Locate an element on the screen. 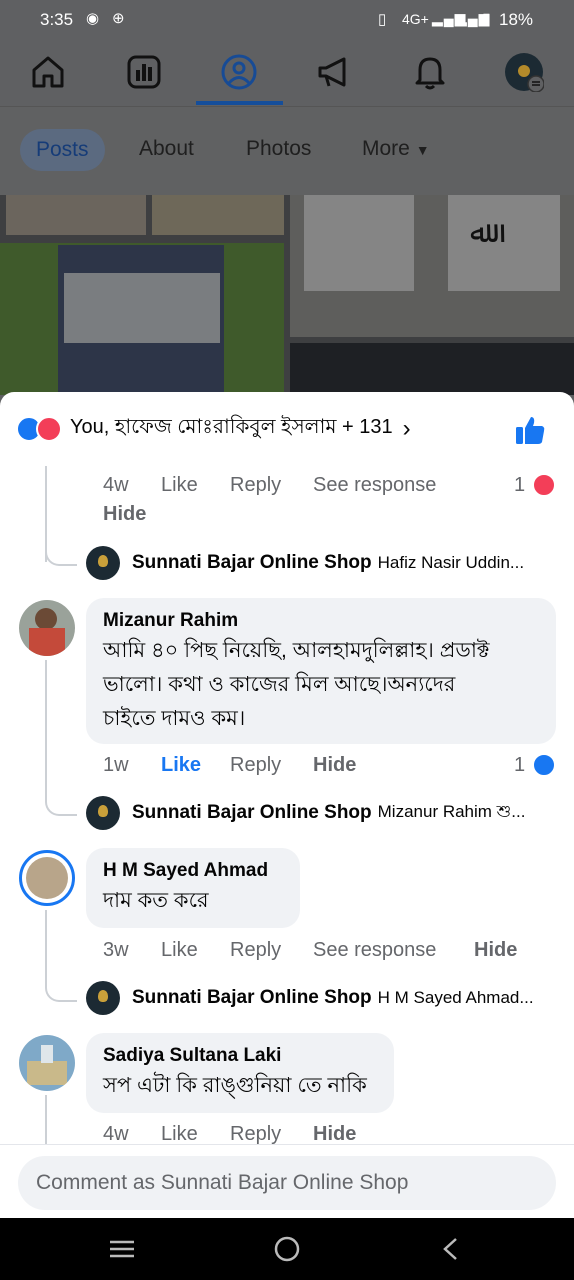 This screenshot has width=574, height=1280. reactions-summary: You, হাফেজ মোঃরাকিবুল ইসলাম + 131 › is located at coordinates (213, 428).